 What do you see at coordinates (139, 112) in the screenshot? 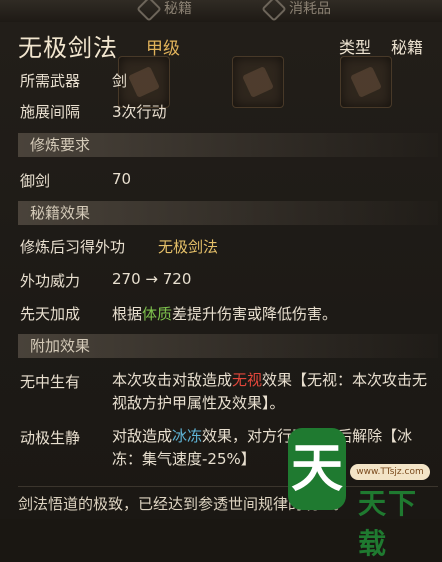
I see `interval-value: 3次行动` at bounding box center [139, 112].